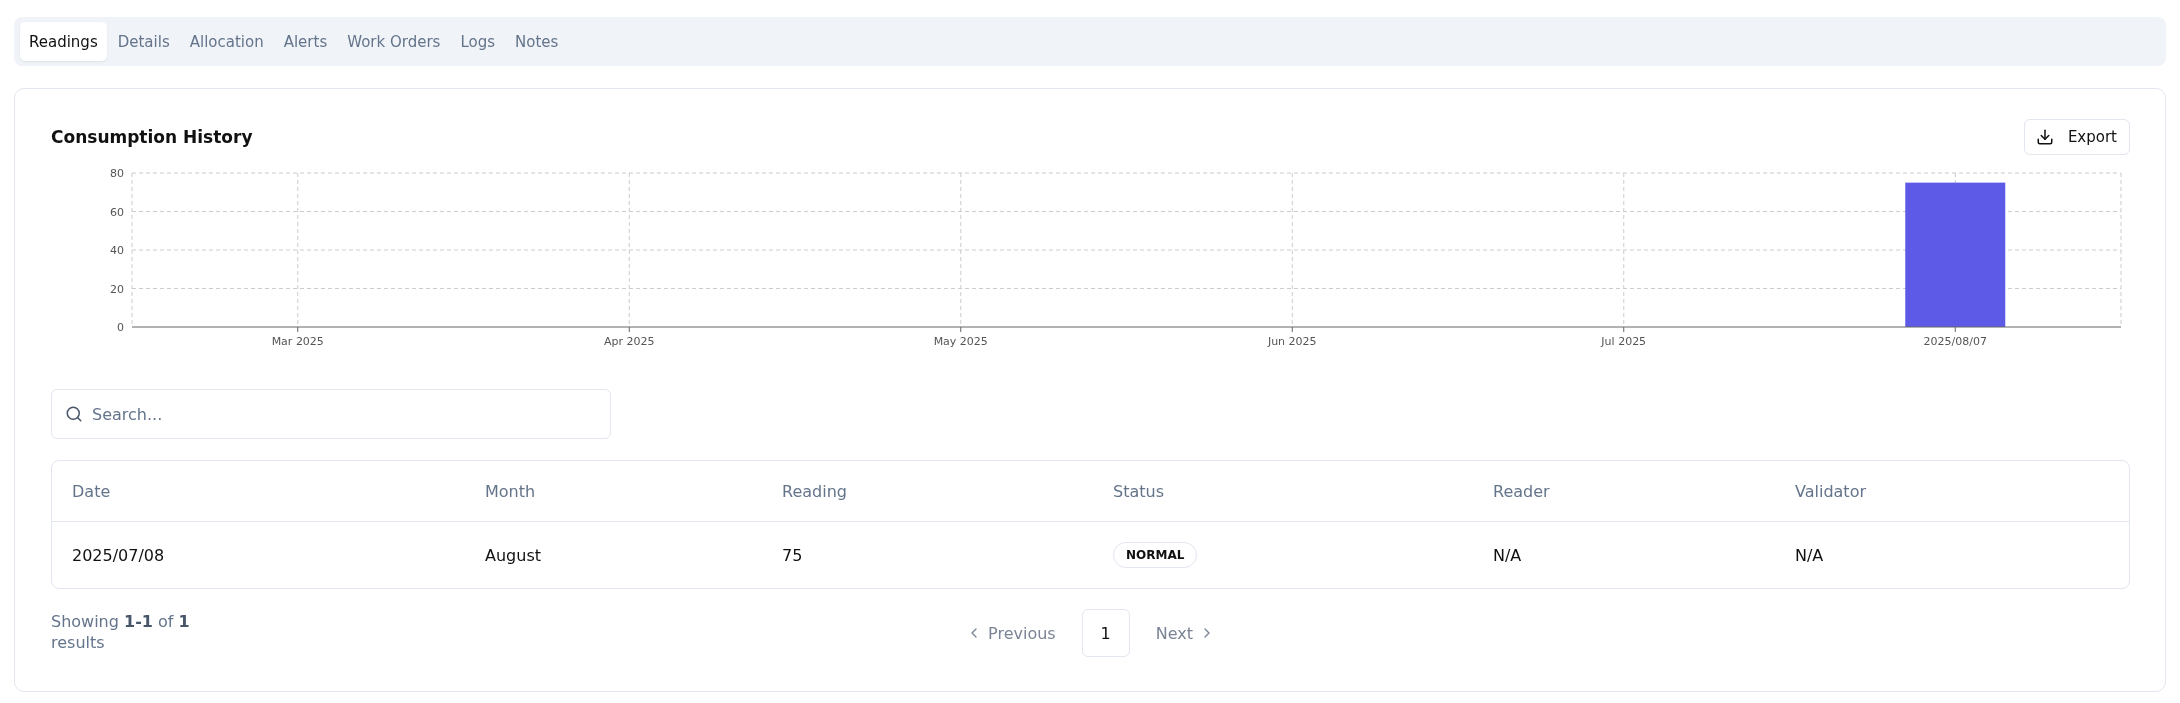 The image size is (2180, 703). Describe the element at coordinates (152, 137) in the screenshot. I see `section-title: Consumption History` at that location.